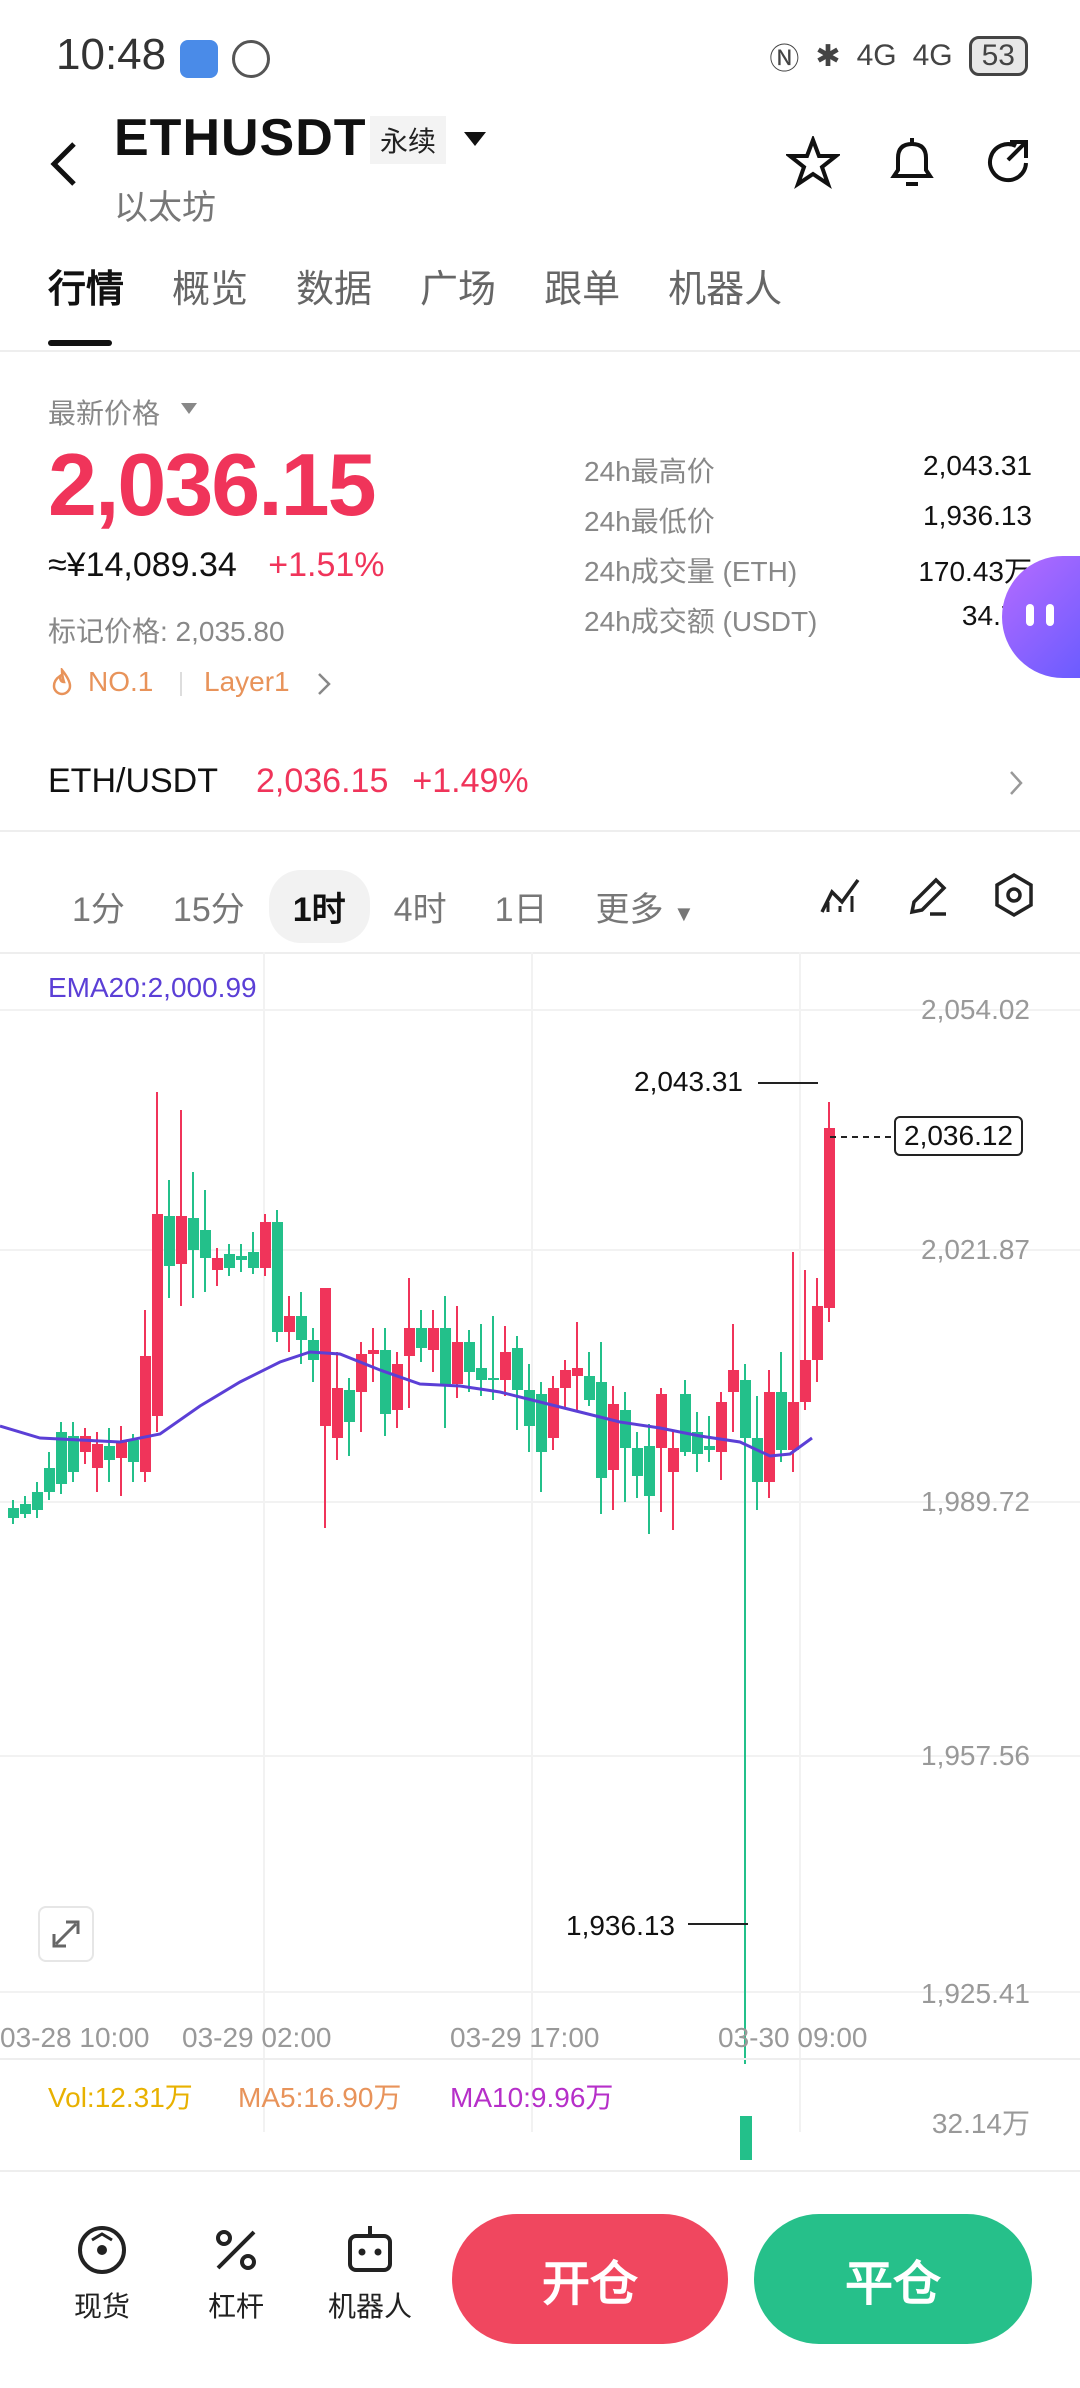 The height and width of the screenshot is (2388, 1080). I want to click on vol-label: Vol:12.31万, so click(120, 2097).